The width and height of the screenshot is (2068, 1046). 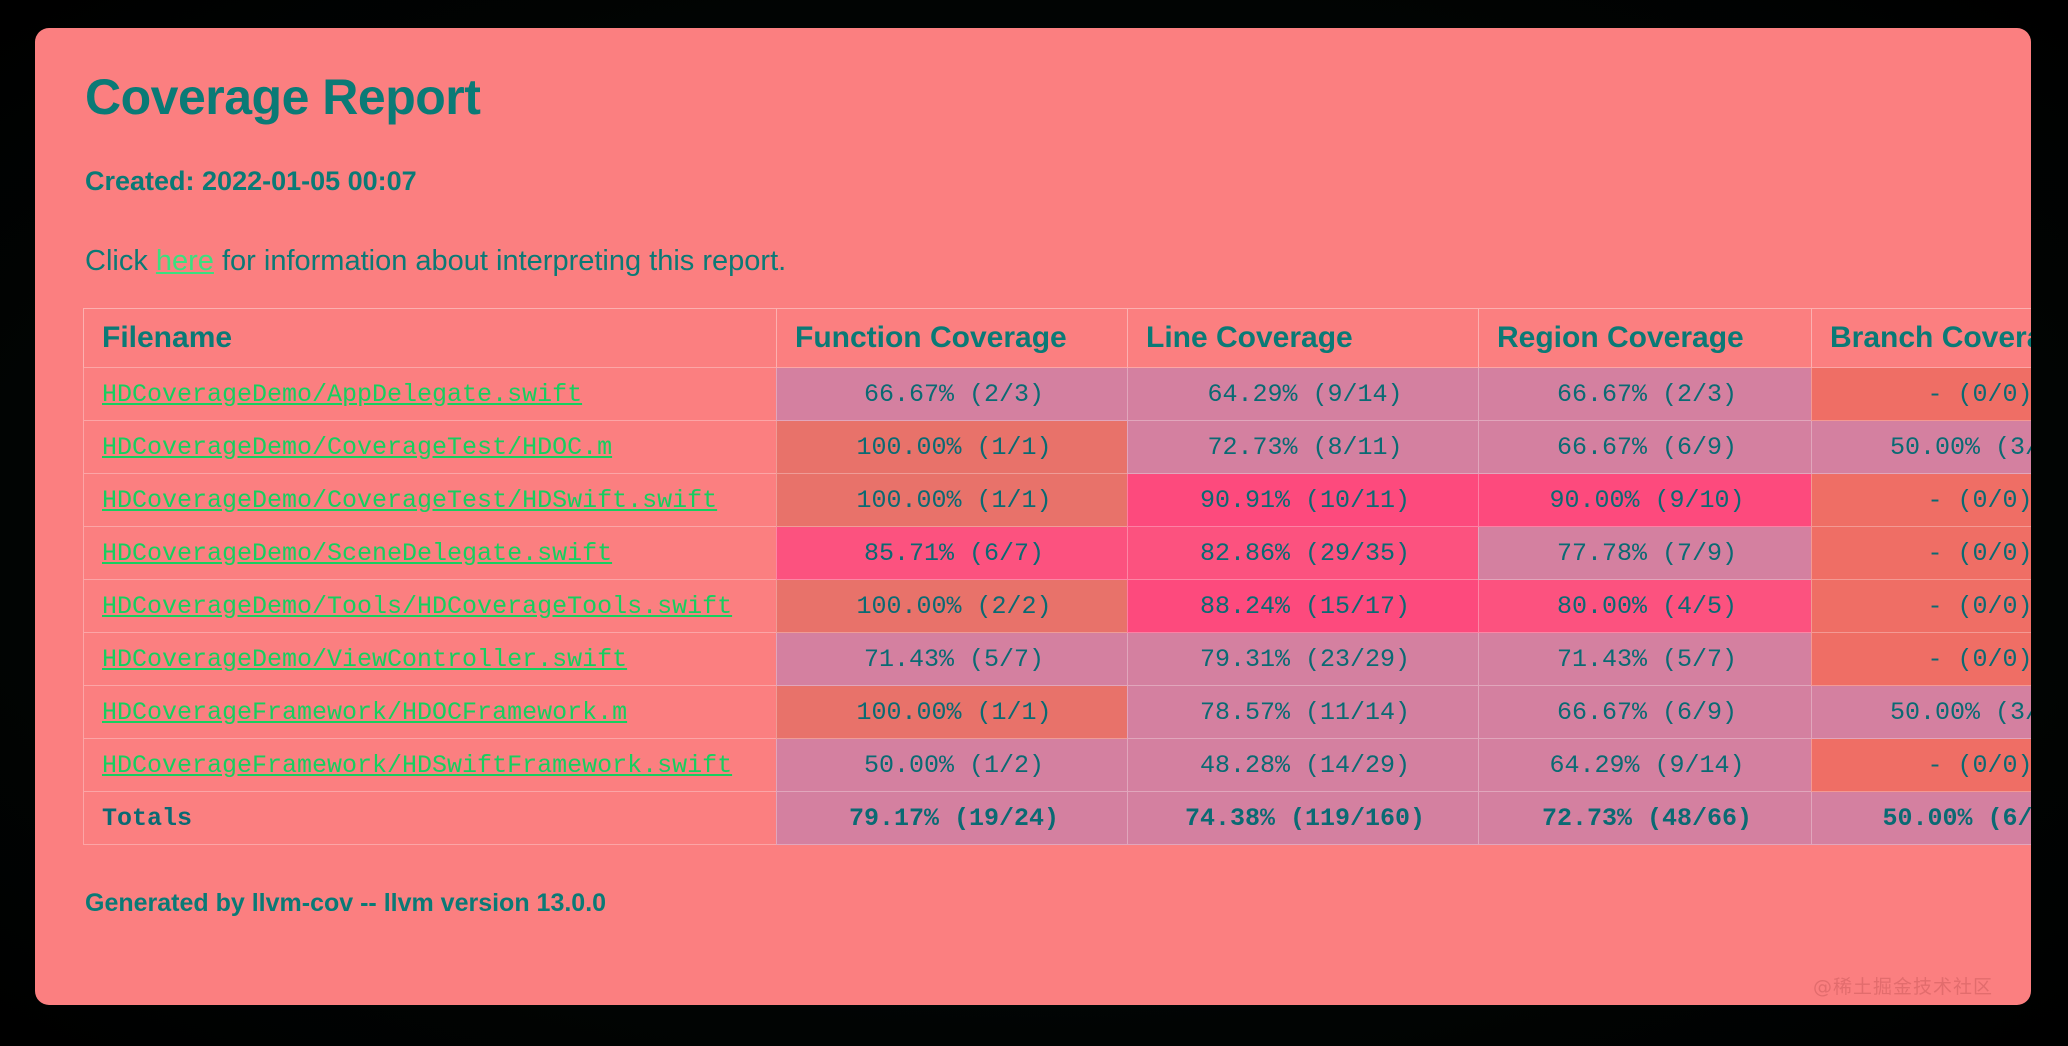 I want to click on file-link: HDCoverageDemo/ViewController.swift, so click(x=364, y=659).